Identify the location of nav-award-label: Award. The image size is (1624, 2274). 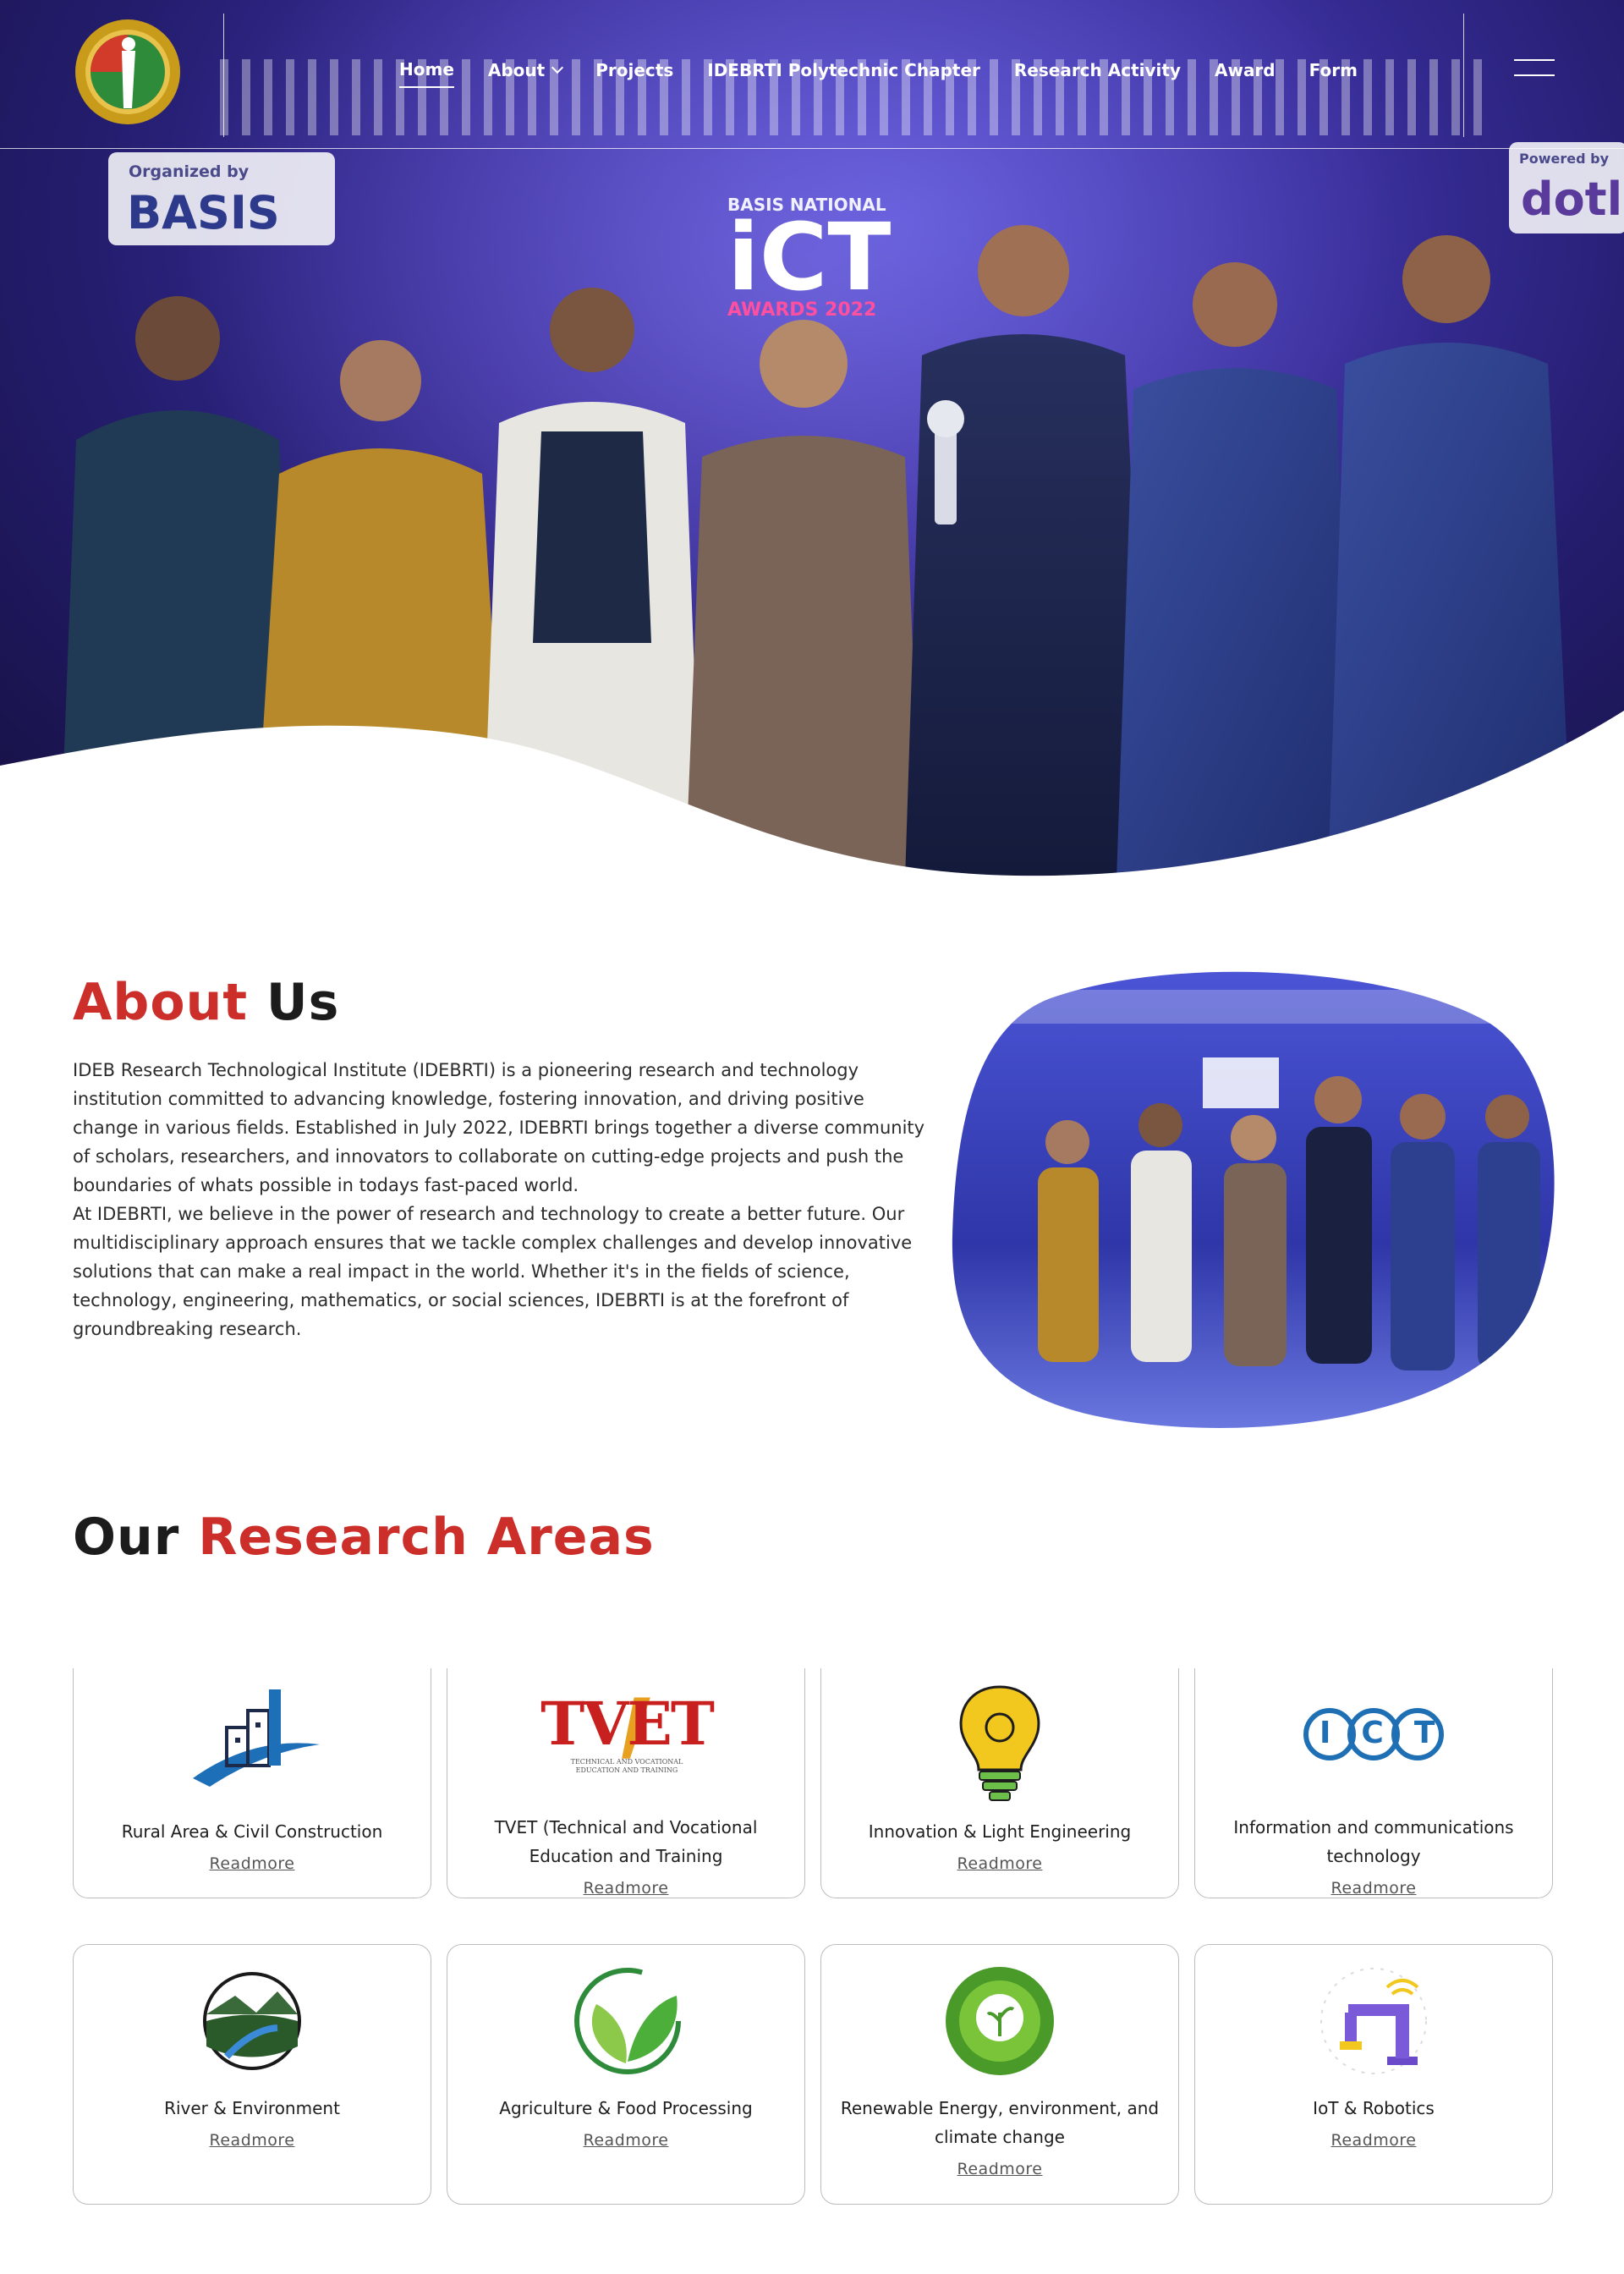
(1245, 70).